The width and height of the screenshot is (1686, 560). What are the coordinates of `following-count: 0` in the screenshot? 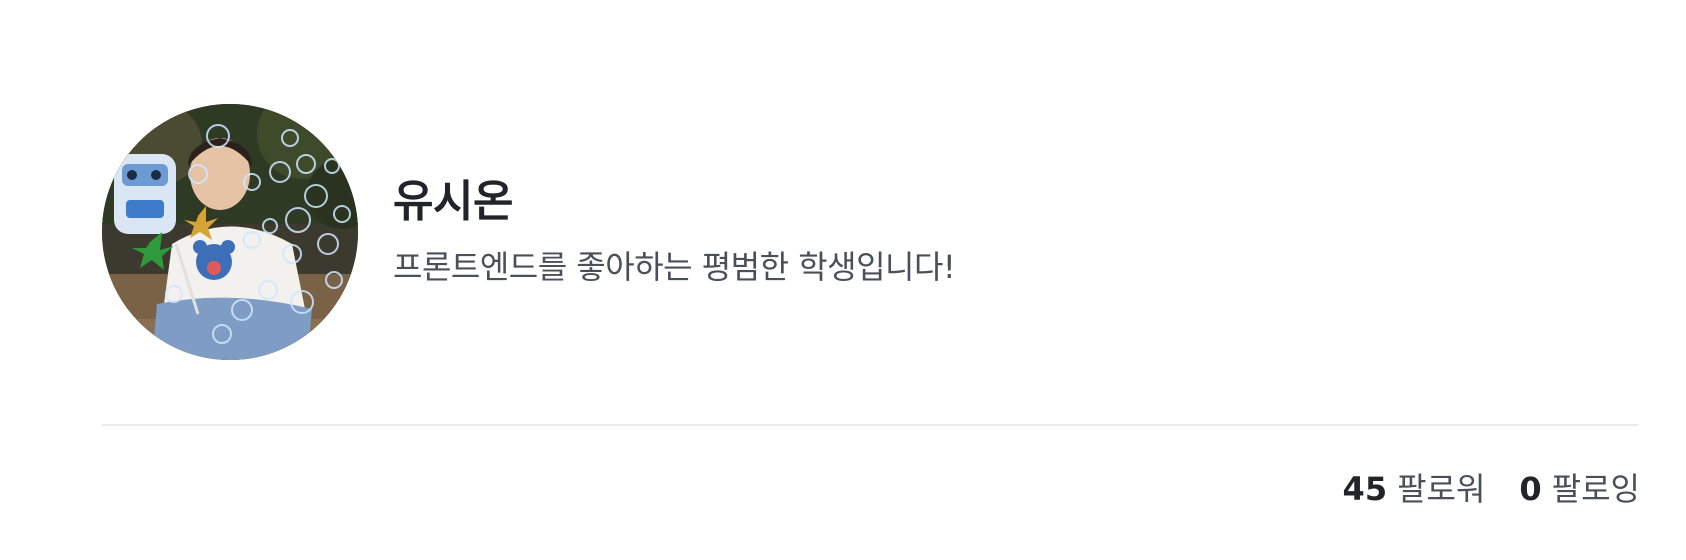 It's located at (1530, 489).